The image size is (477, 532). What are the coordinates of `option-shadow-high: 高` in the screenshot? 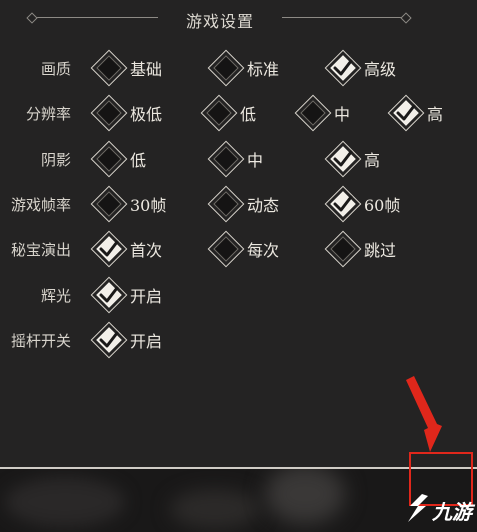 It's located at (352, 159).